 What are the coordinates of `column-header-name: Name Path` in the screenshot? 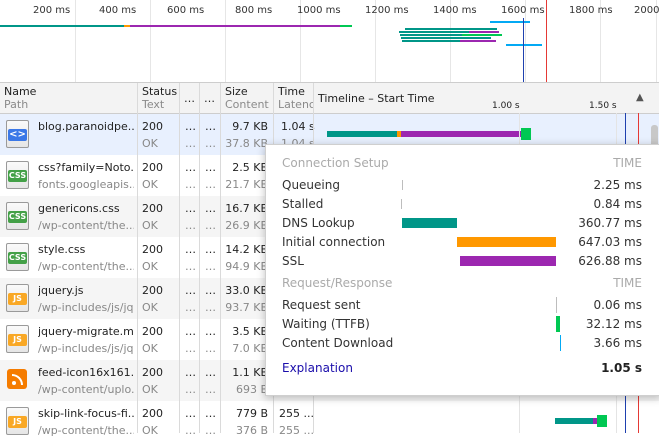 It's located at (69, 98).